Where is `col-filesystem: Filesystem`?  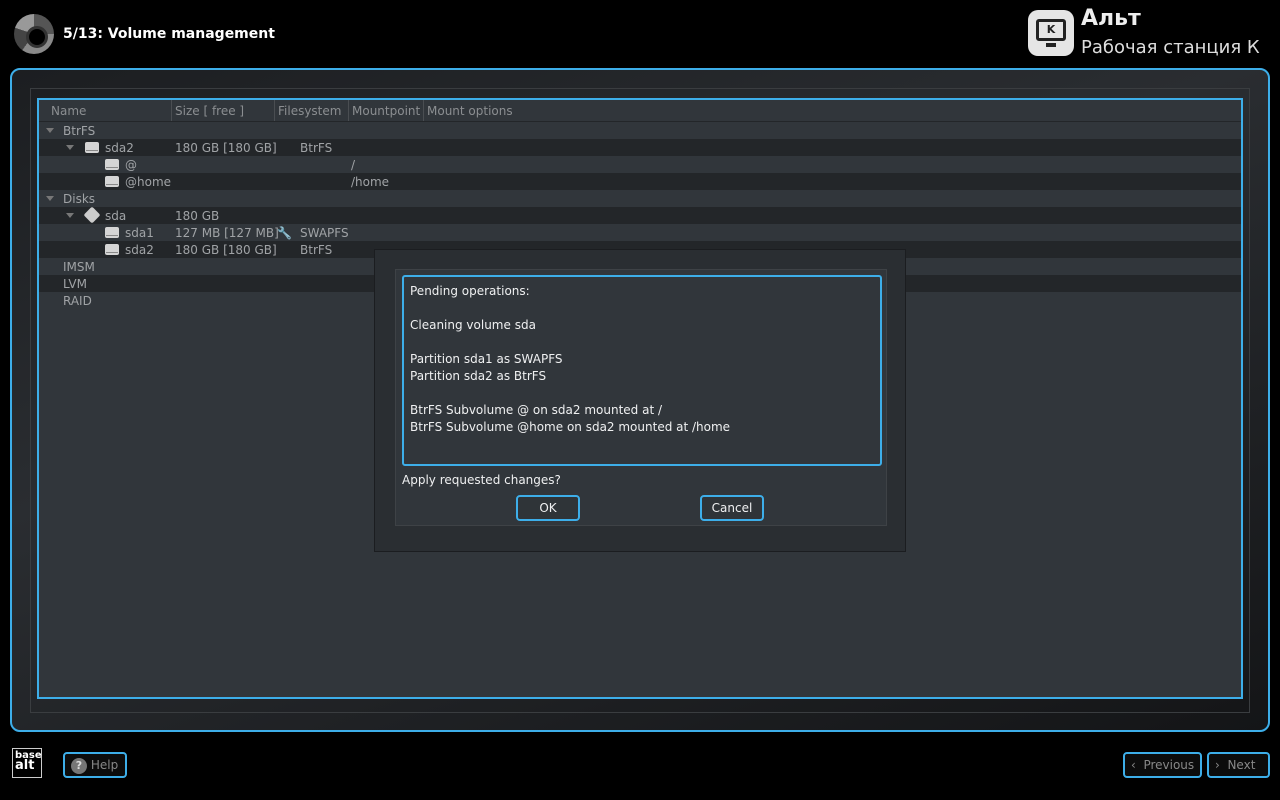 col-filesystem: Filesystem is located at coordinates (312, 110).